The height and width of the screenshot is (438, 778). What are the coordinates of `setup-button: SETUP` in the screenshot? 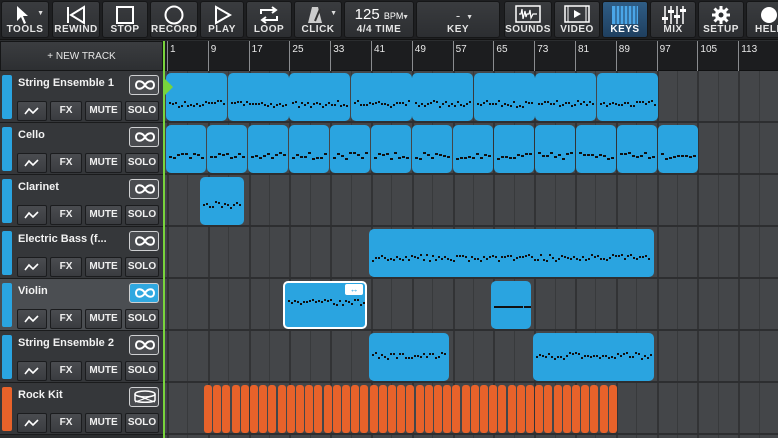 It's located at (721, 19).